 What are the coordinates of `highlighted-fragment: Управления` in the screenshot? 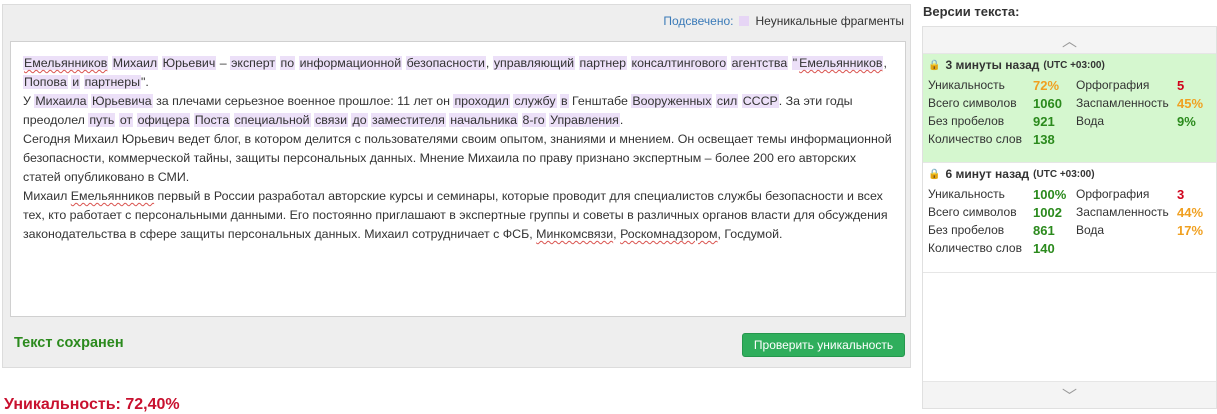 It's located at (584, 120).